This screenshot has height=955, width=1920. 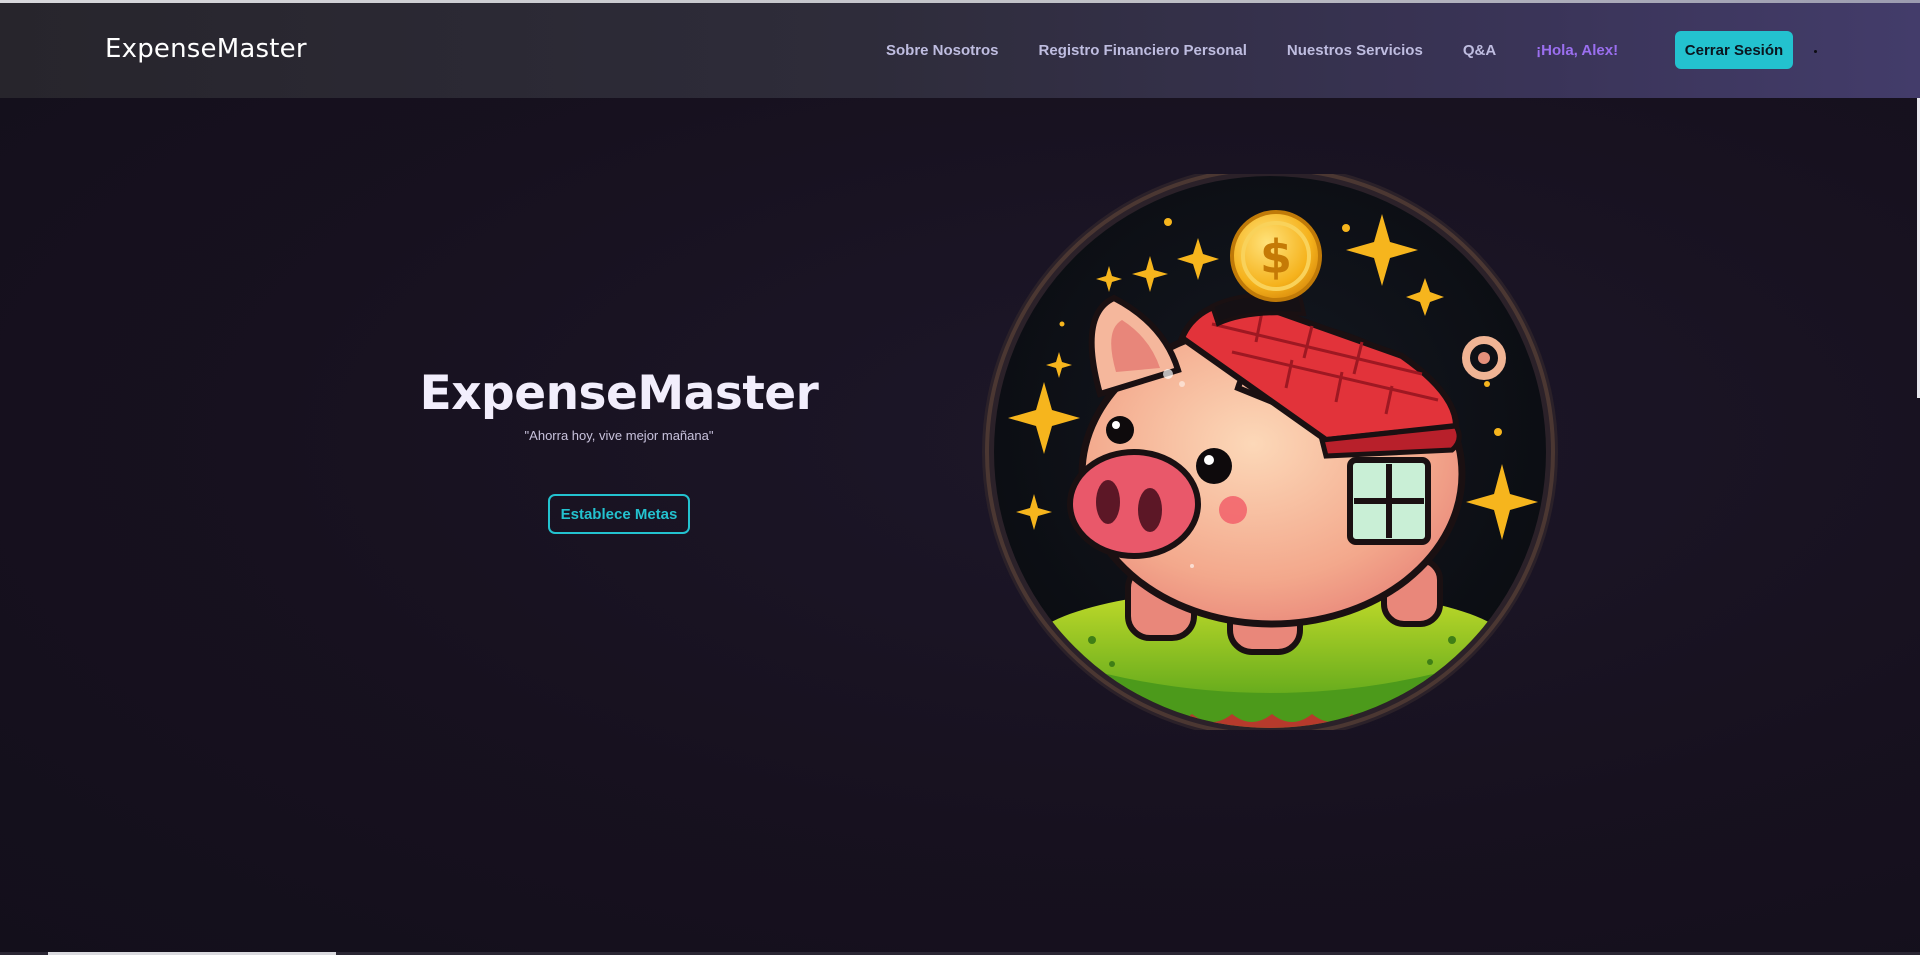 I want to click on nav-link-about: Sobre Nosotros, so click(x=942, y=50).